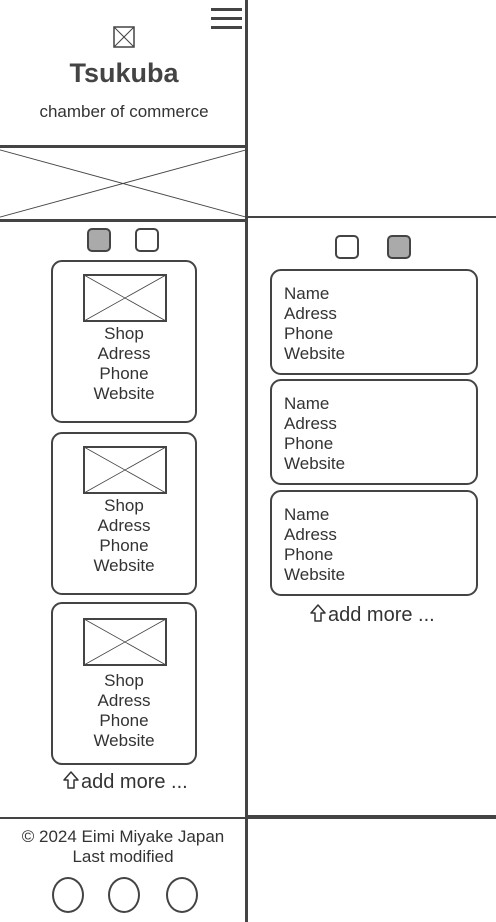 The image size is (496, 922). I want to click on footer: © 2024 Eimi Miyake Japan Last modified, so click(248, 869).